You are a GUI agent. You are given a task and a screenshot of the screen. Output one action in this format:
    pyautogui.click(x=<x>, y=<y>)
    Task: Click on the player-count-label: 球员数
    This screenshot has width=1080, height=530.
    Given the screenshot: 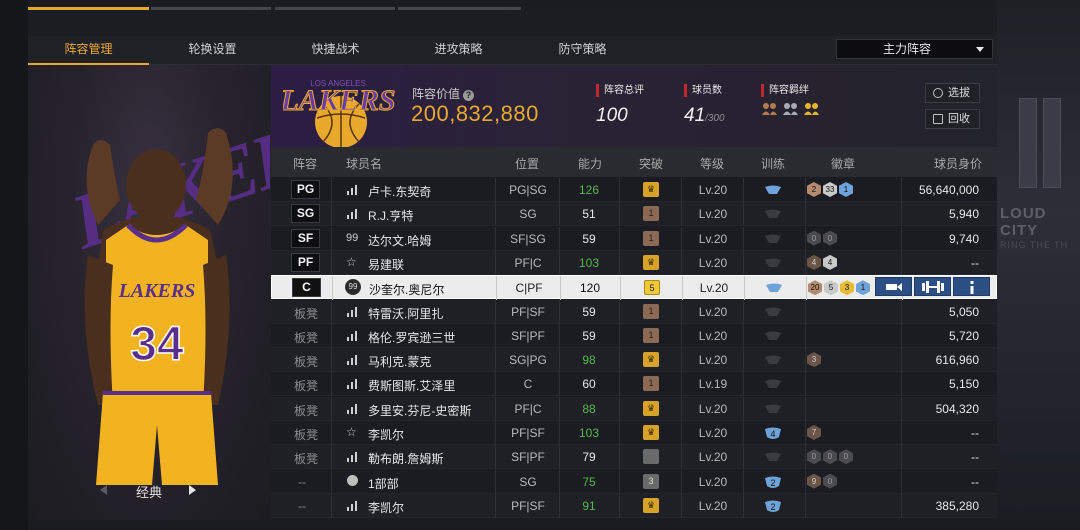 What is the action you would take?
    pyautogui.click(x=704, y=90)
    